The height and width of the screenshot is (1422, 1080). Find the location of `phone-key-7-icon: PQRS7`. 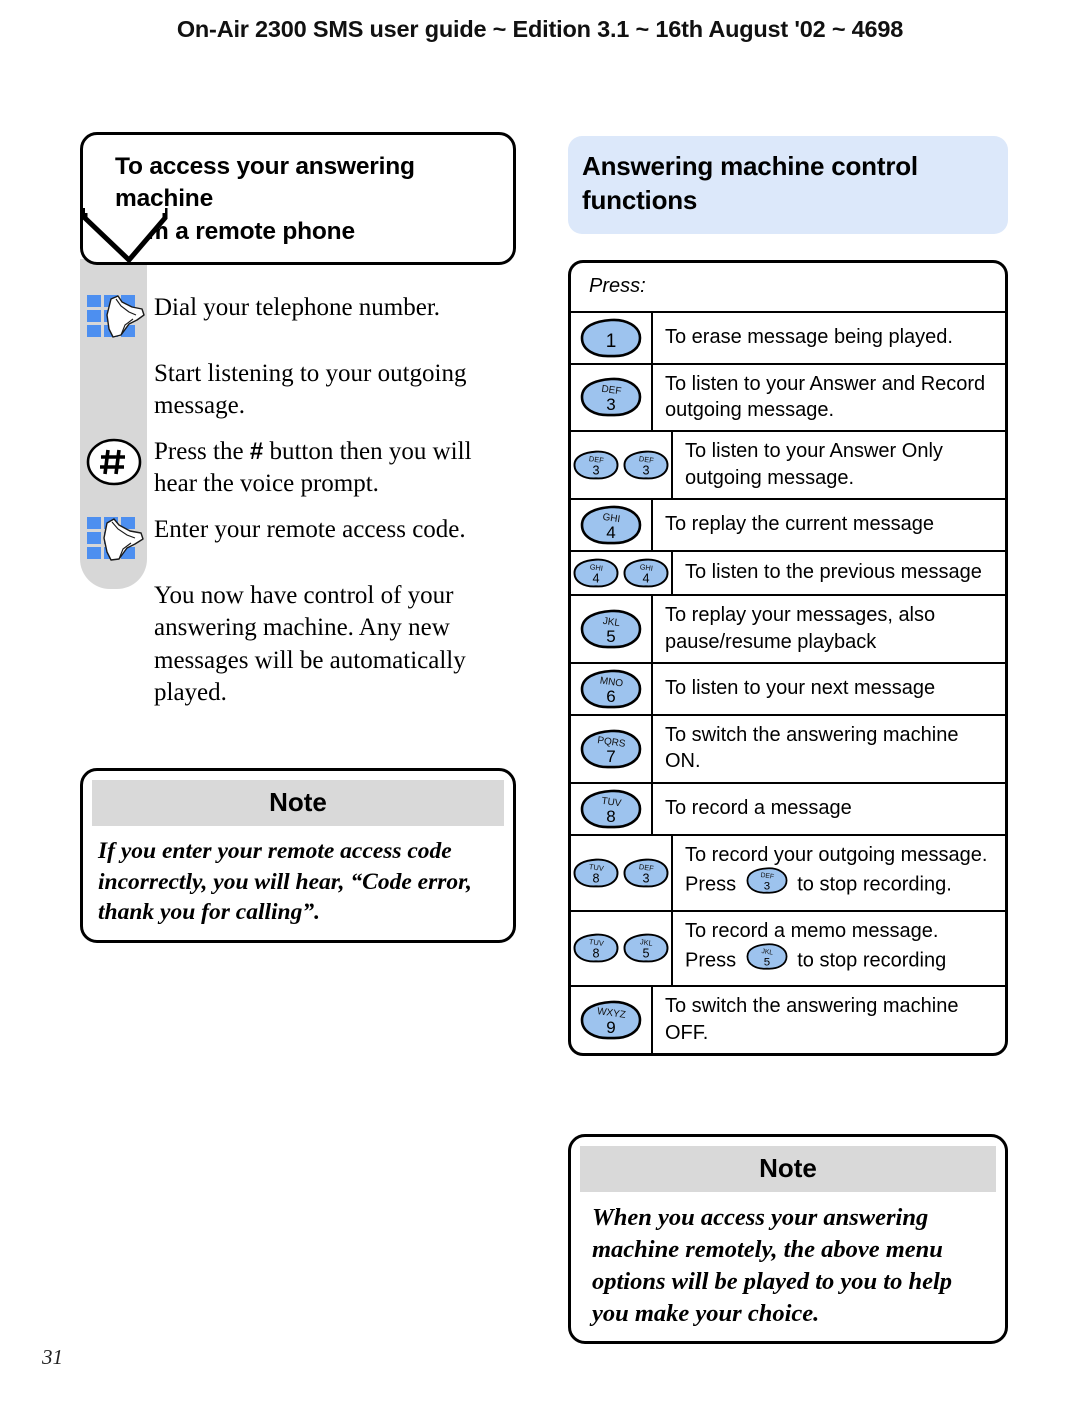

phone-key-7-icon: PQRS7 is located at coordinates (611, 749).